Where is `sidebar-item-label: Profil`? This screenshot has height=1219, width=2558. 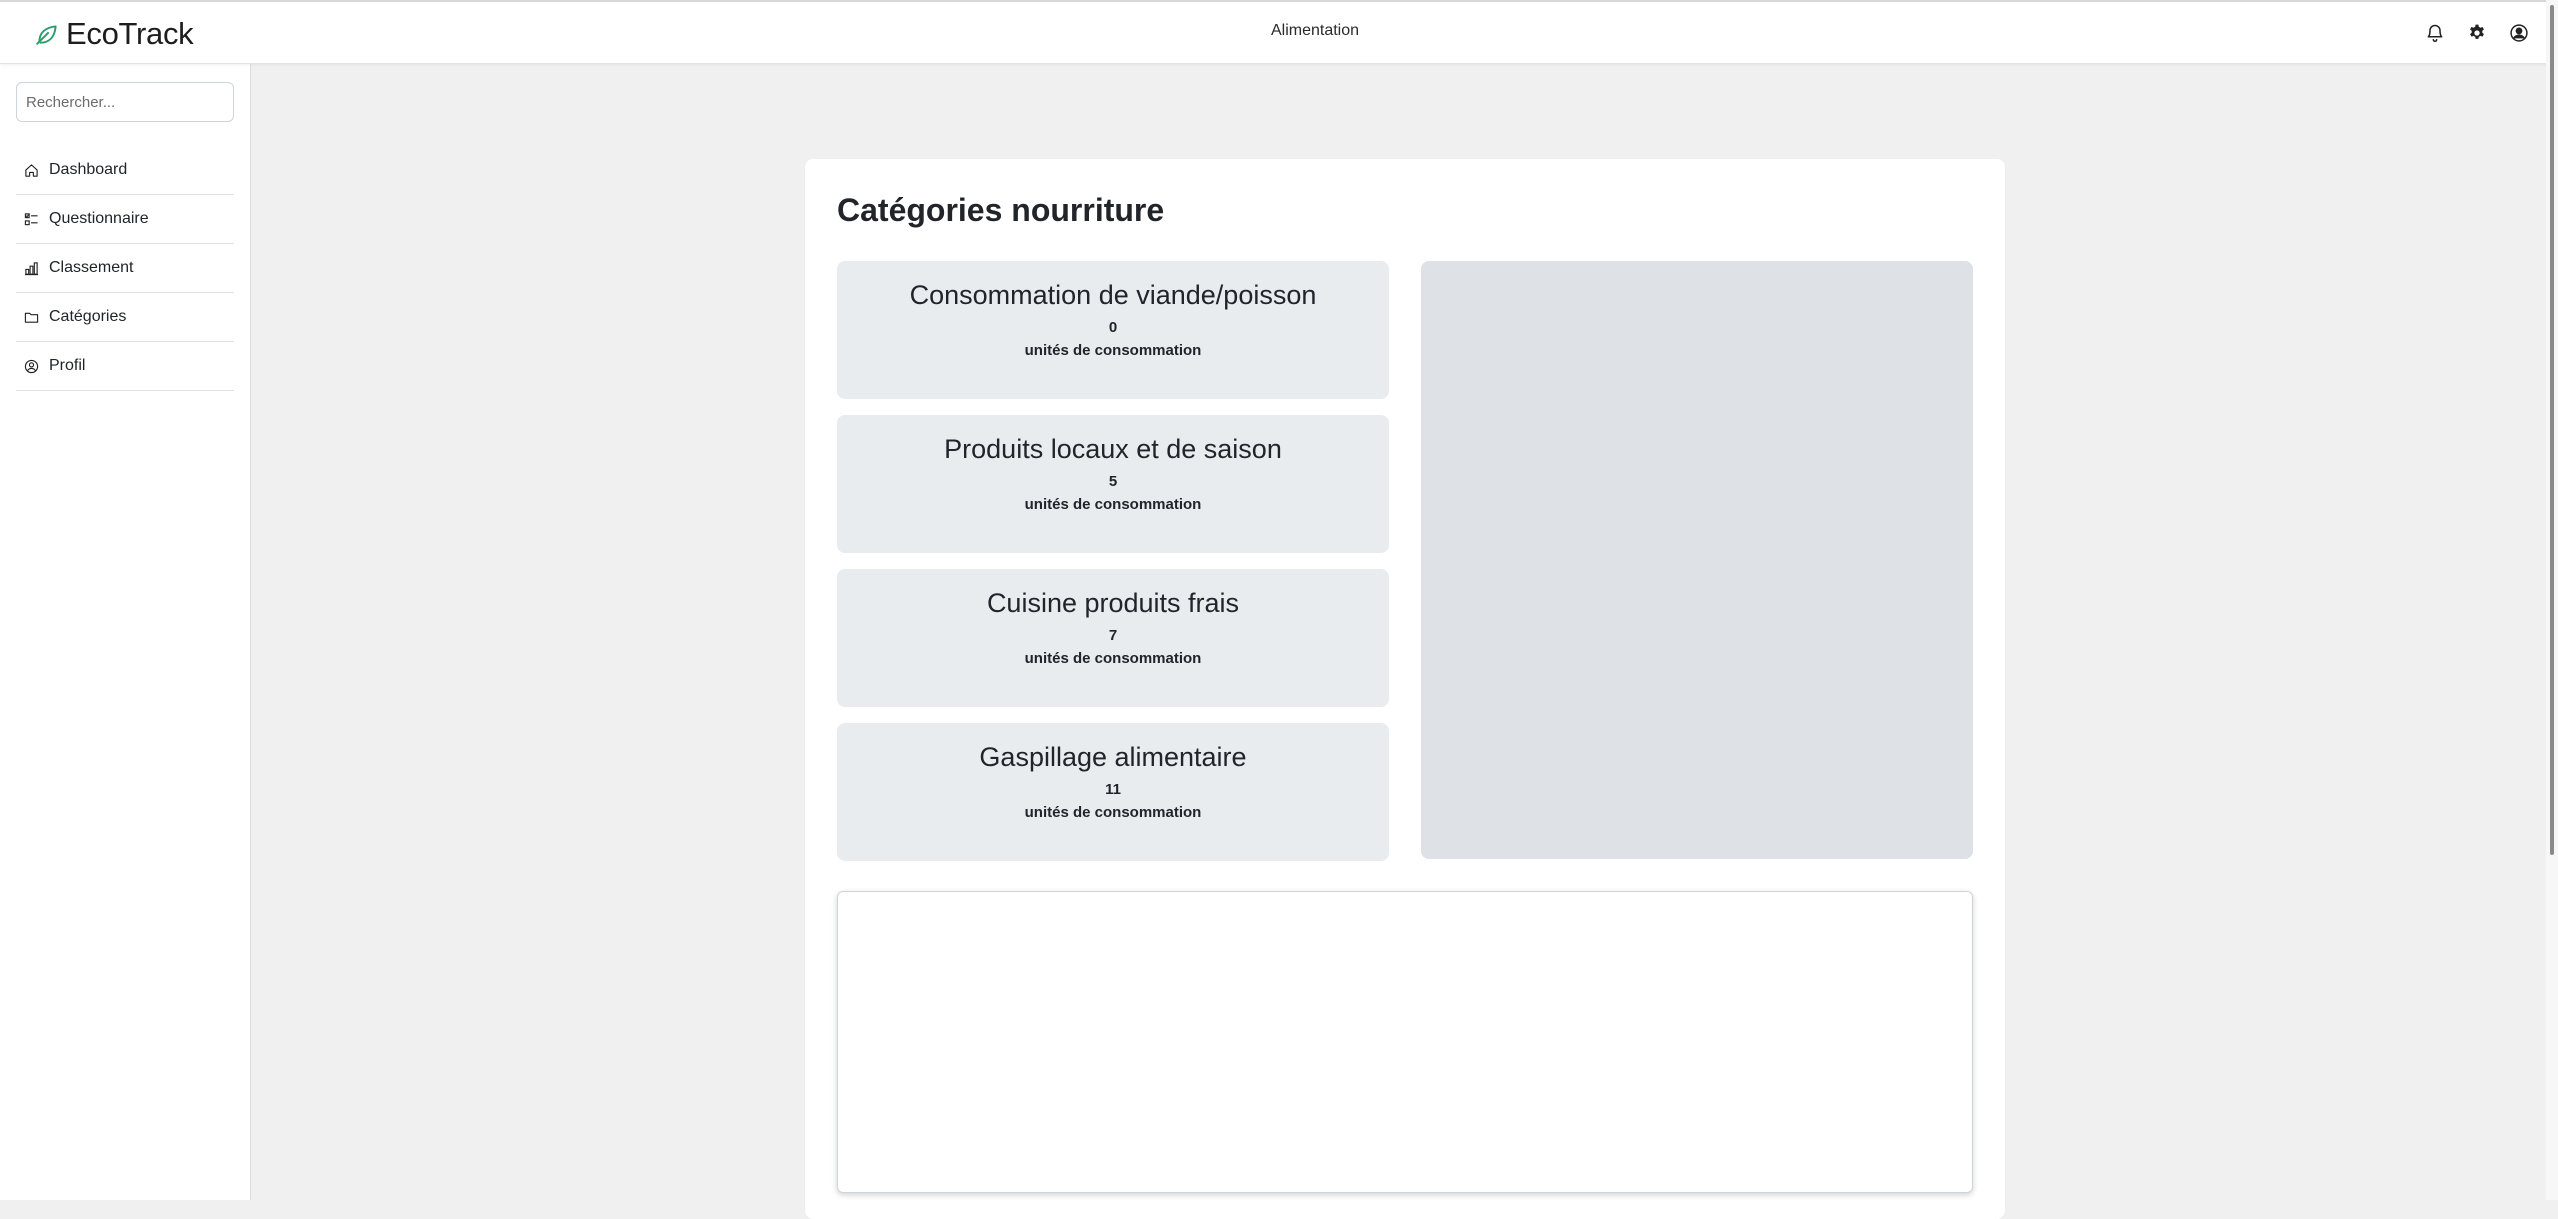 sidebar-item-label: Profil is located at coordinates (67, 365).